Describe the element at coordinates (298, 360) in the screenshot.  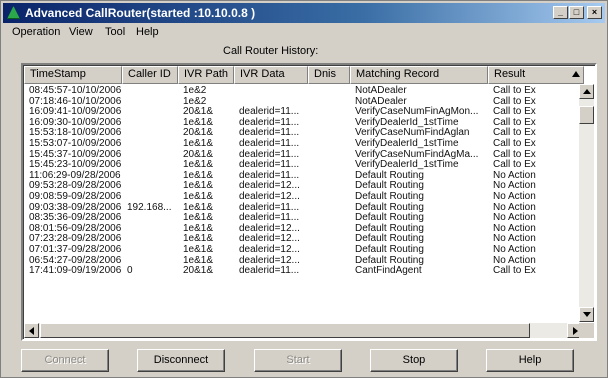
I see `start-button: Start` at that location.